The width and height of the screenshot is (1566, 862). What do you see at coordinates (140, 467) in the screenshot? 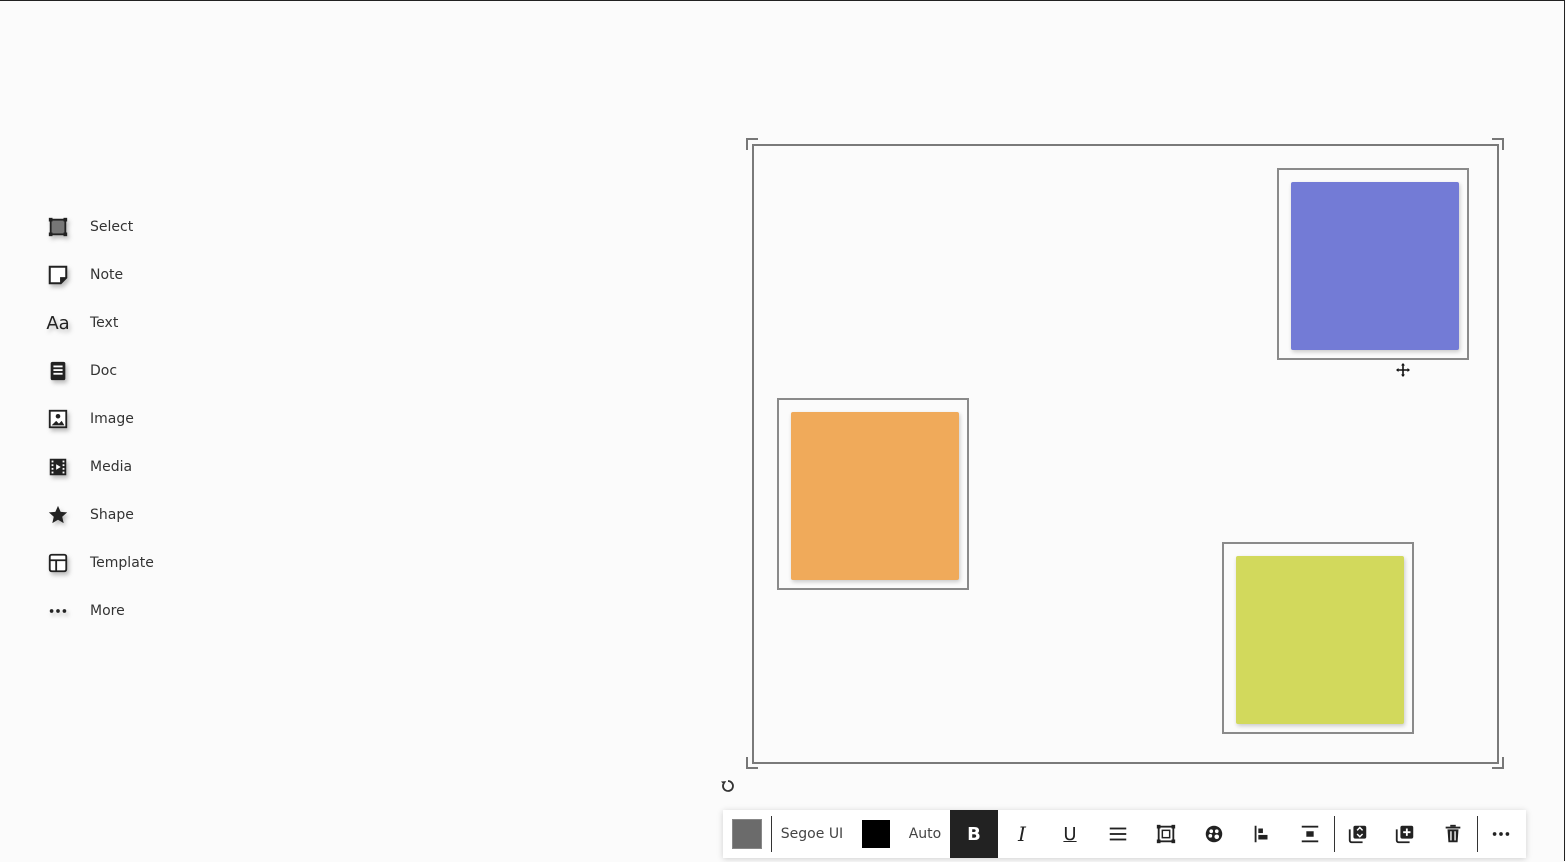
I see `sidebar-item-media: Media` at bounding box center [140, 467].